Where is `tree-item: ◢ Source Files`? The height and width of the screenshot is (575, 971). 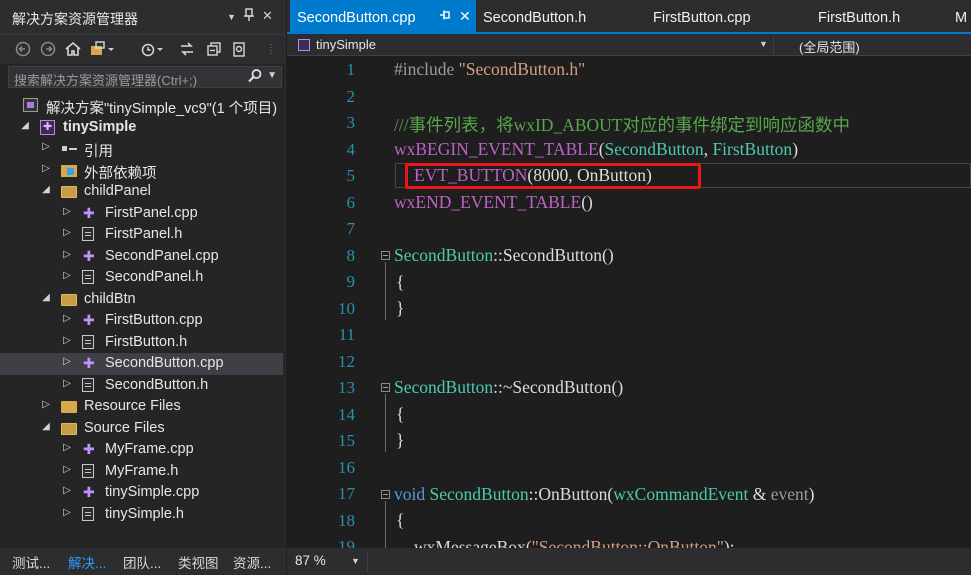
tree-item: ◢ Source Files is located at coordinates (141, 429).